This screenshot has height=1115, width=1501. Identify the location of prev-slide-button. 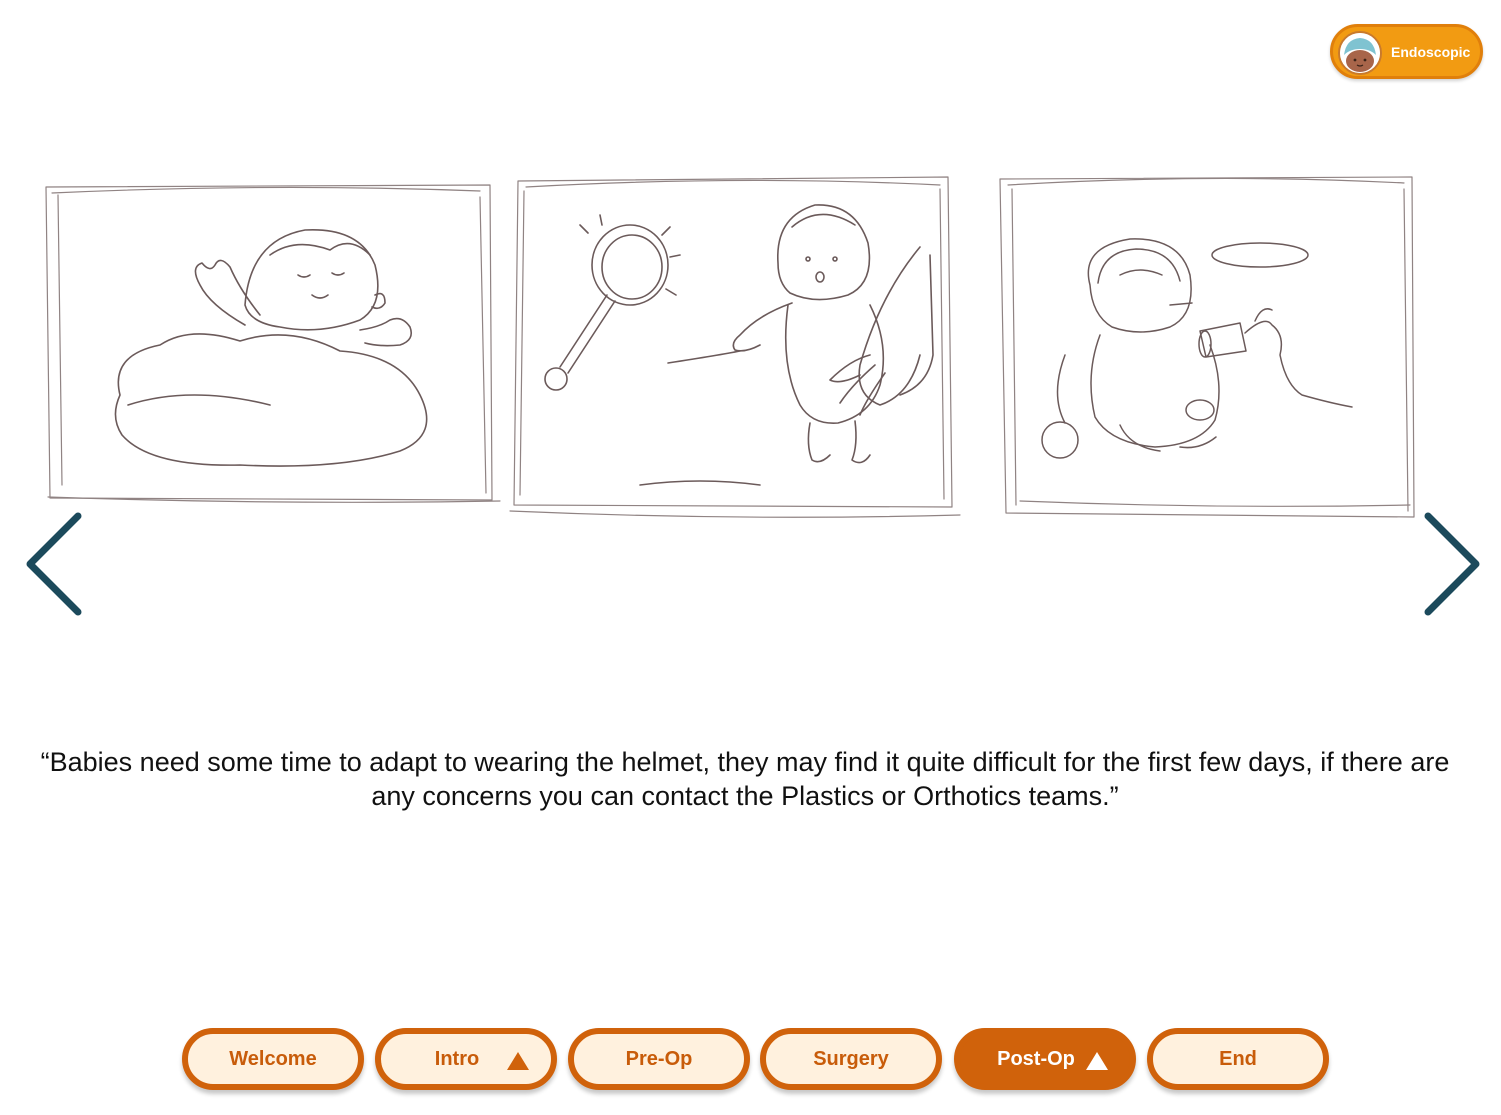
(53, 565).